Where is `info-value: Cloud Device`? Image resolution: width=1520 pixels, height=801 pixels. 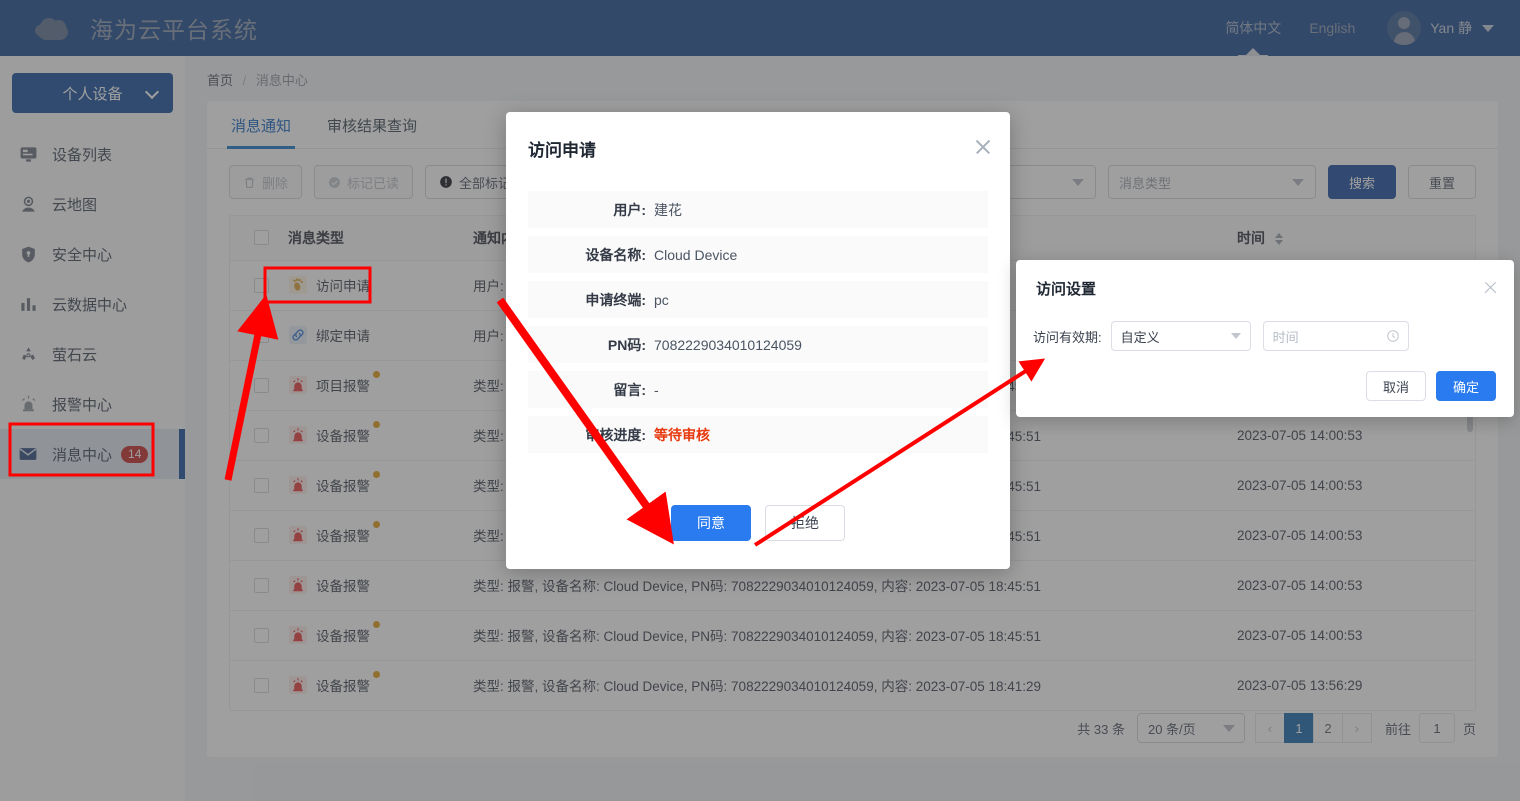
info-value: Cloud Device is located at coordinates (696, 254).